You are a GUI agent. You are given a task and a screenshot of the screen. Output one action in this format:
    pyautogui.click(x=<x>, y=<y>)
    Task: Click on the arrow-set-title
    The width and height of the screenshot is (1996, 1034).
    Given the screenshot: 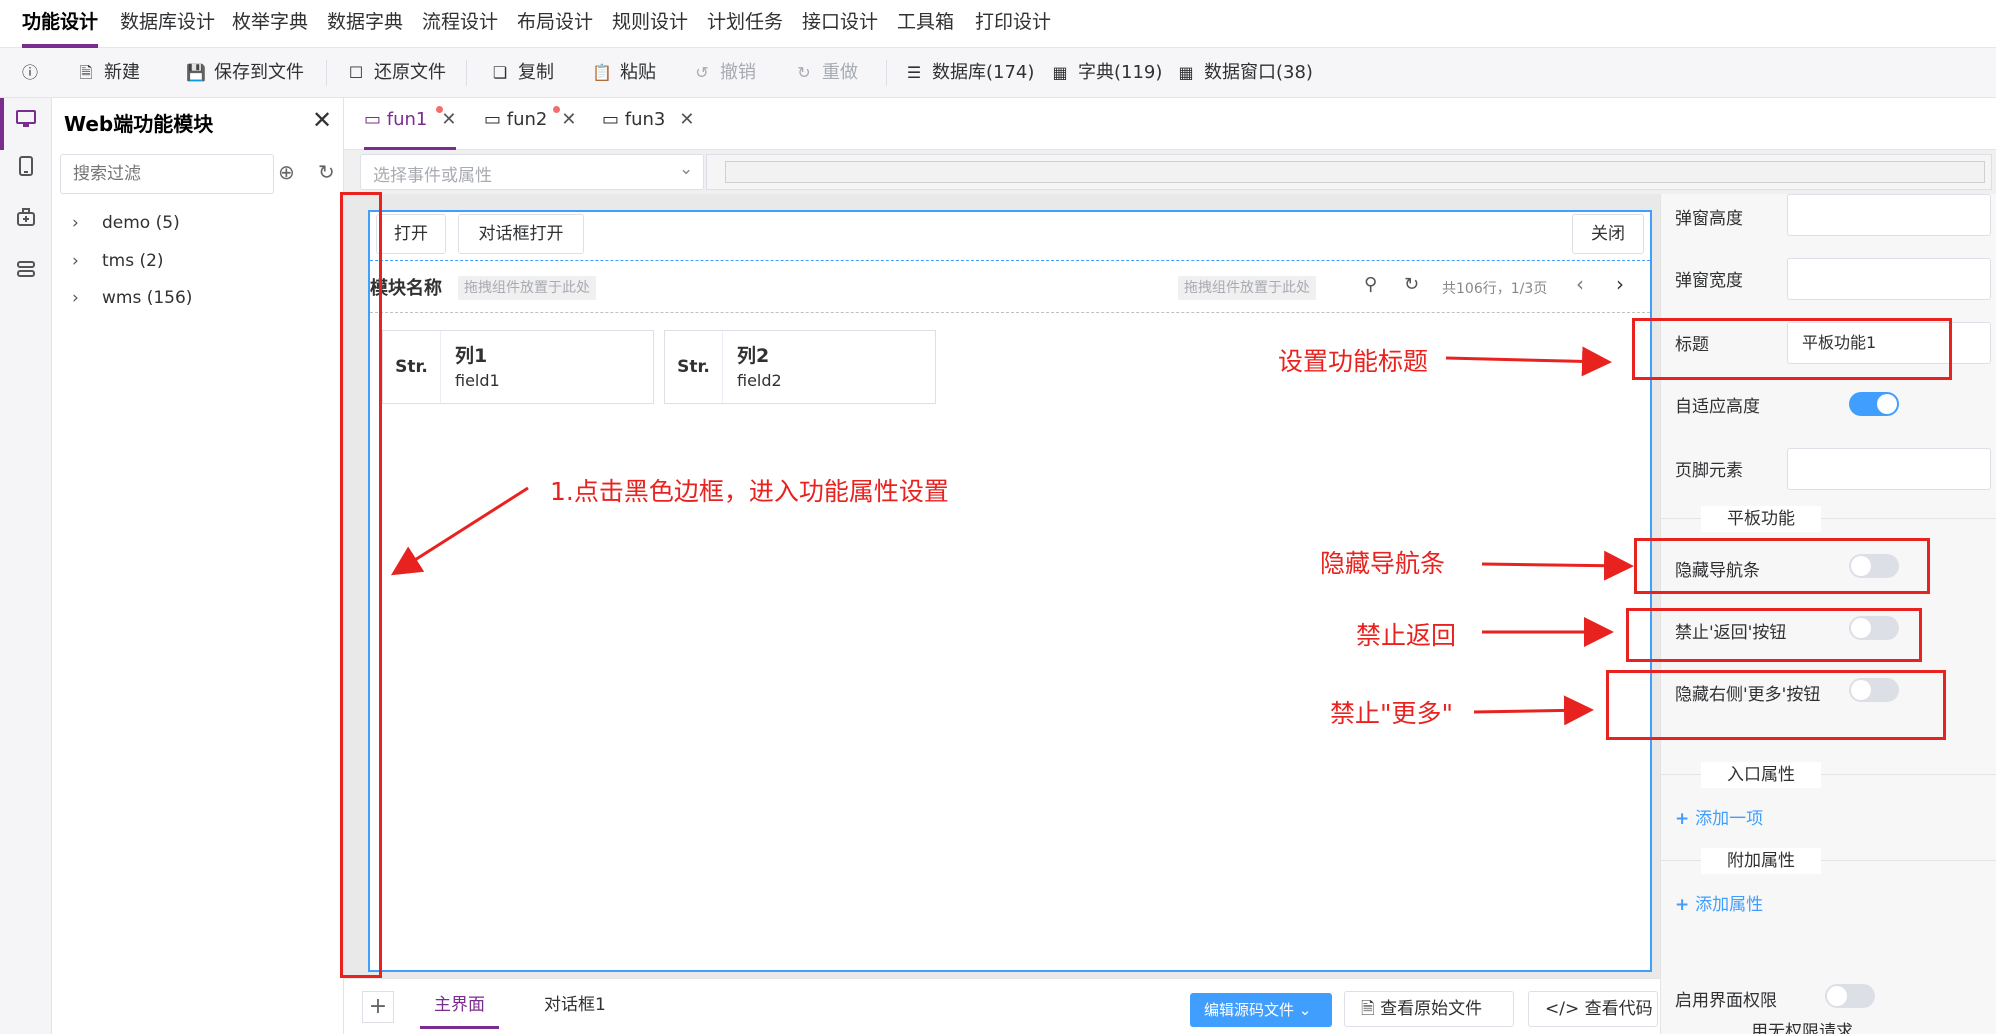 What is the action you would take?
    pyautogui.click(x=1528, y=361)
    